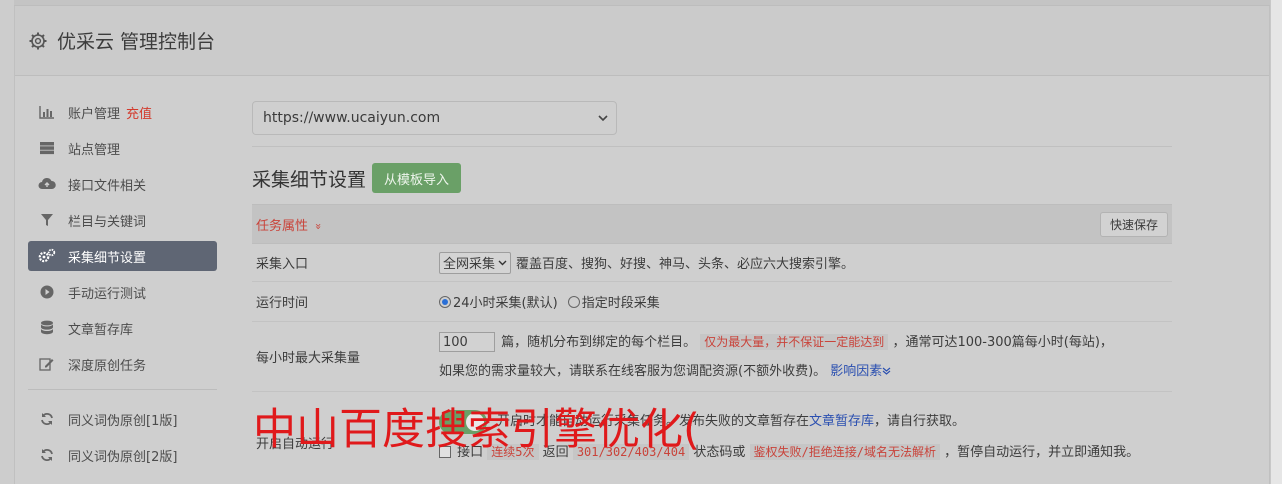 This screenshot has height=484, width=1282. I want to click on auto-text-2: ，请自行获取。, so click(920, 421).